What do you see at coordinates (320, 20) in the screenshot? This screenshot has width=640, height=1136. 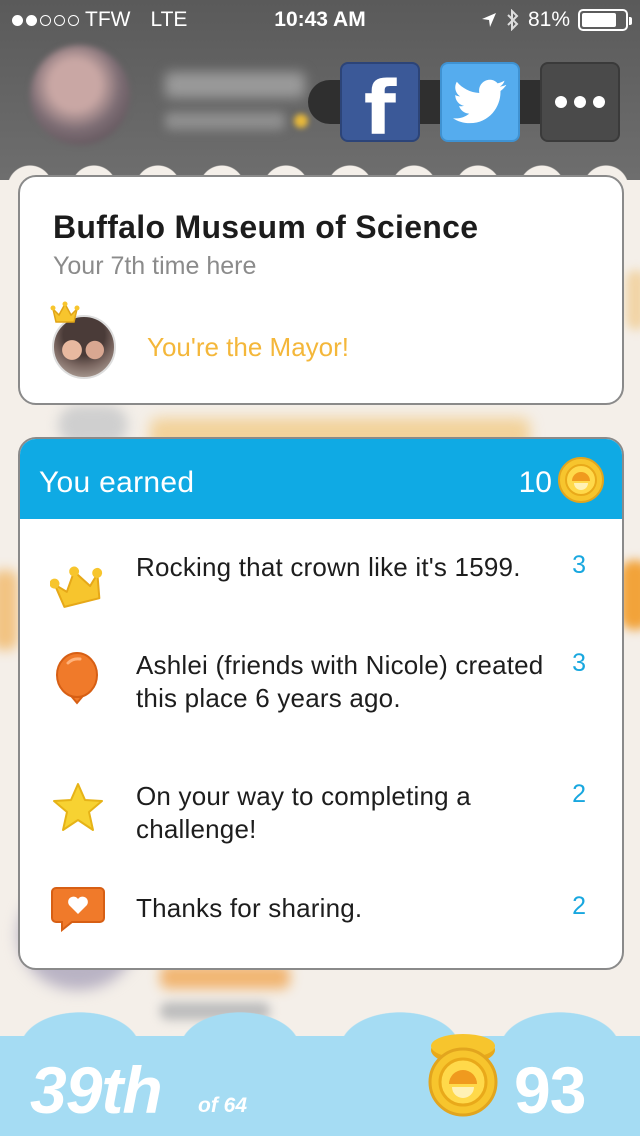 I see `status-bar: TFW LTE 10:43 AM 81%` at bounding box center [320, 20].